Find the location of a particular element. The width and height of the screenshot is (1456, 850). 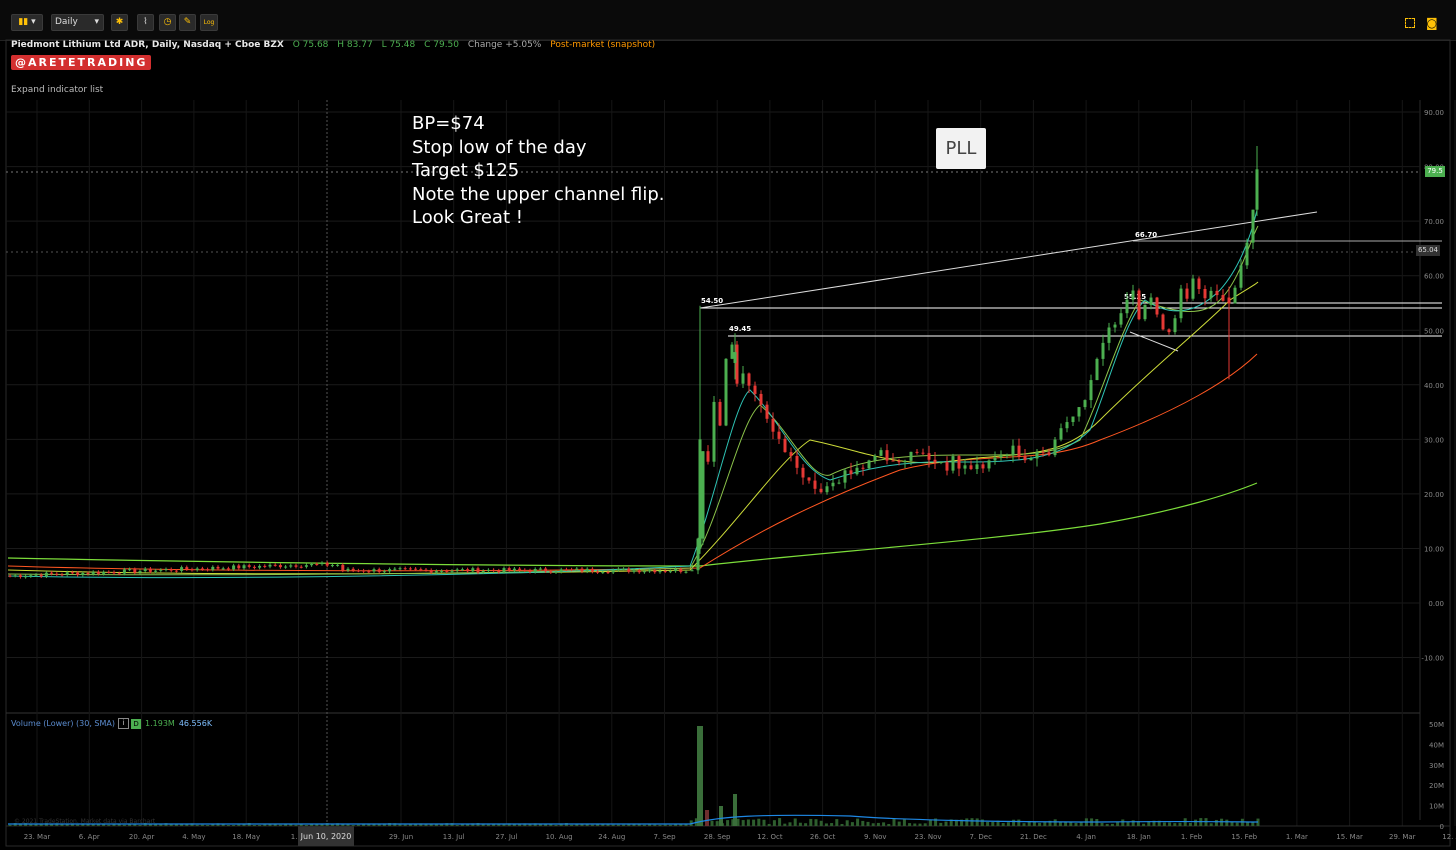

volume-bar-spike is located at coordinates (700, 776).